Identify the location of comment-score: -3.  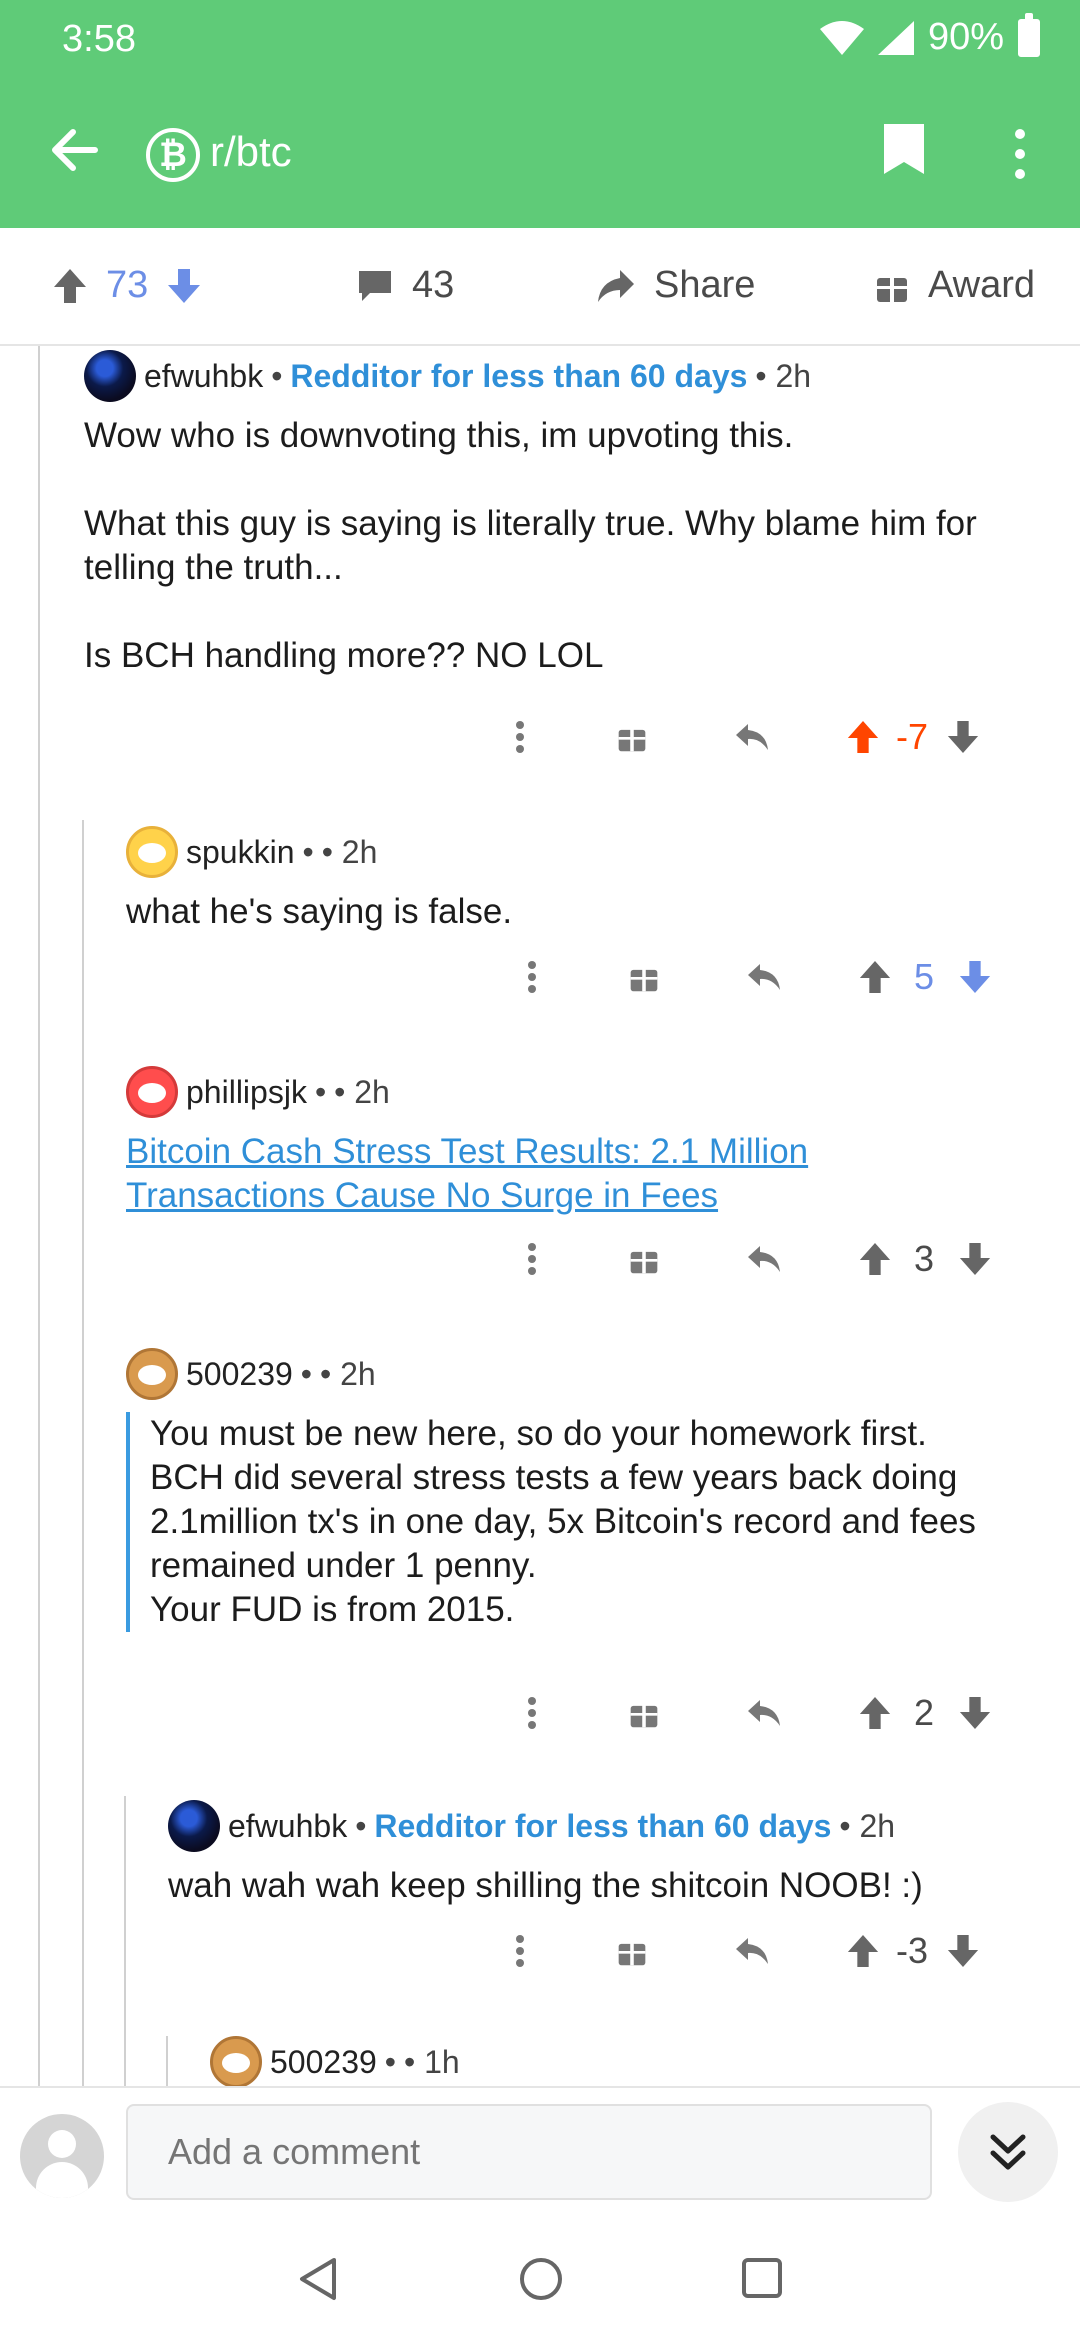
(911, 1950).